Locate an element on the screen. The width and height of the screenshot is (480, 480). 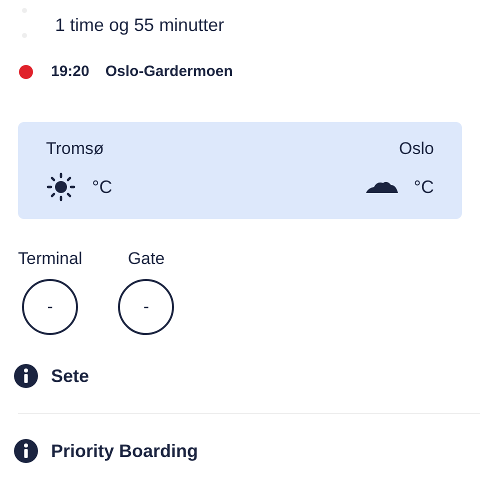
info-label: Terminal is located at coordinates (50, 259).